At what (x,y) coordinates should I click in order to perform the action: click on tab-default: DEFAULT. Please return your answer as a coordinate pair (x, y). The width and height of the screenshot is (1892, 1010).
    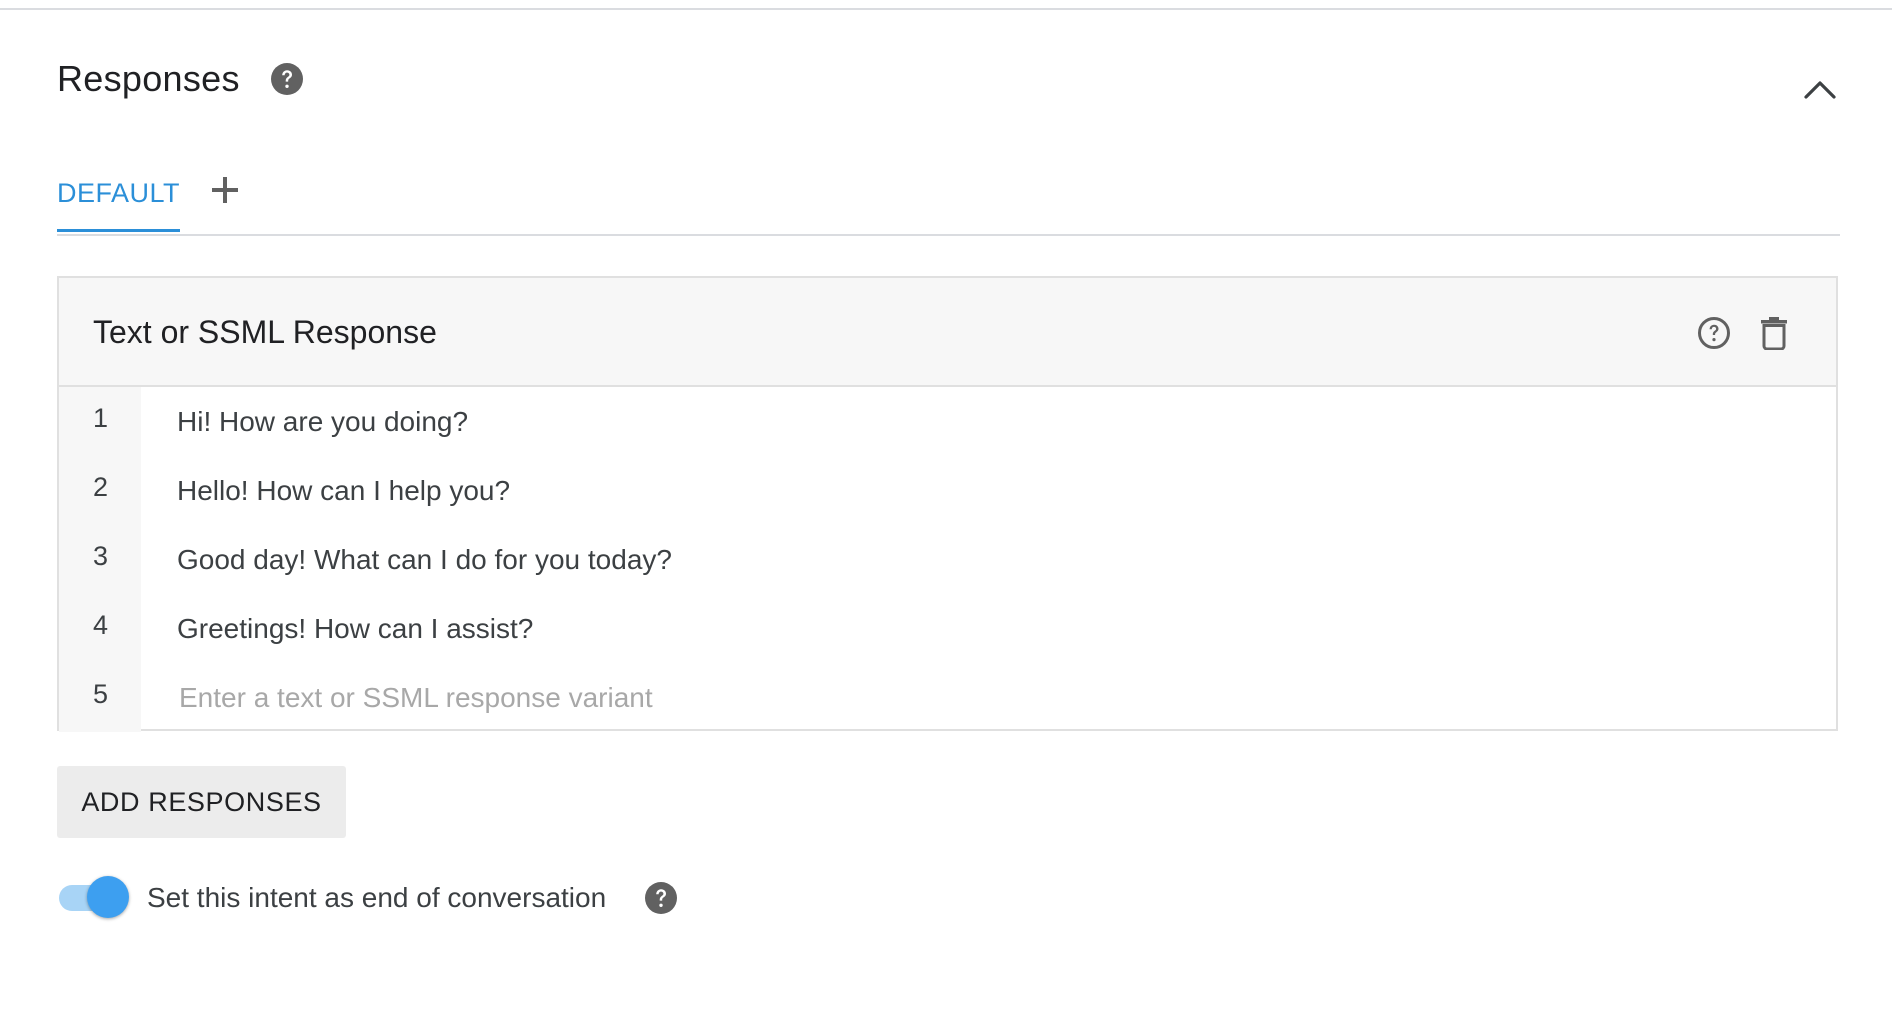
    Looking at the image, I should click on (119, 205).